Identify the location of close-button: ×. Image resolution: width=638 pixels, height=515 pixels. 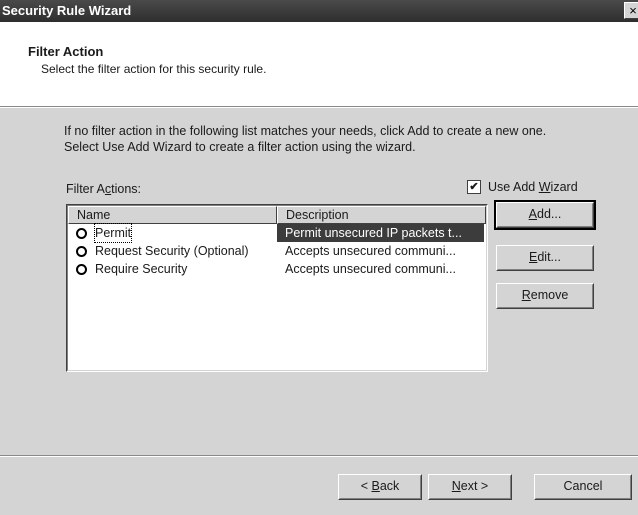
(631, 10).